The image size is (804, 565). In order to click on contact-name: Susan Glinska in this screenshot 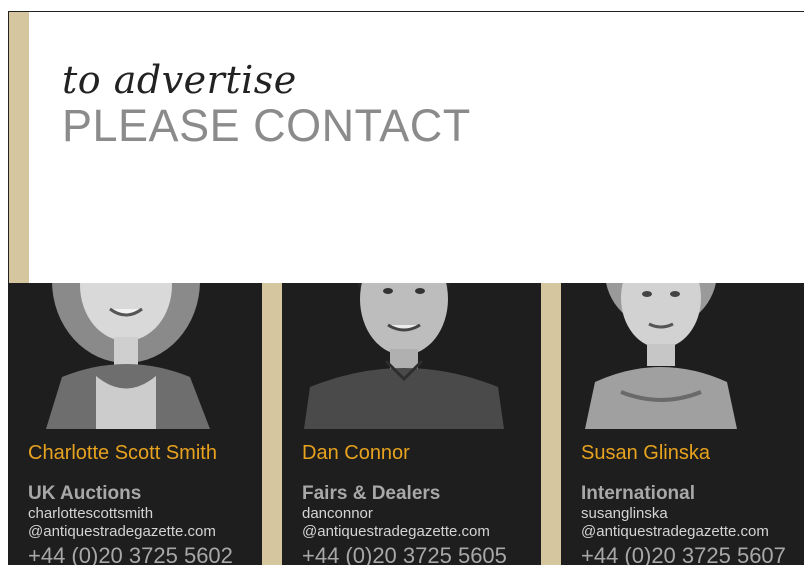, I will do `click(645, 453)`.